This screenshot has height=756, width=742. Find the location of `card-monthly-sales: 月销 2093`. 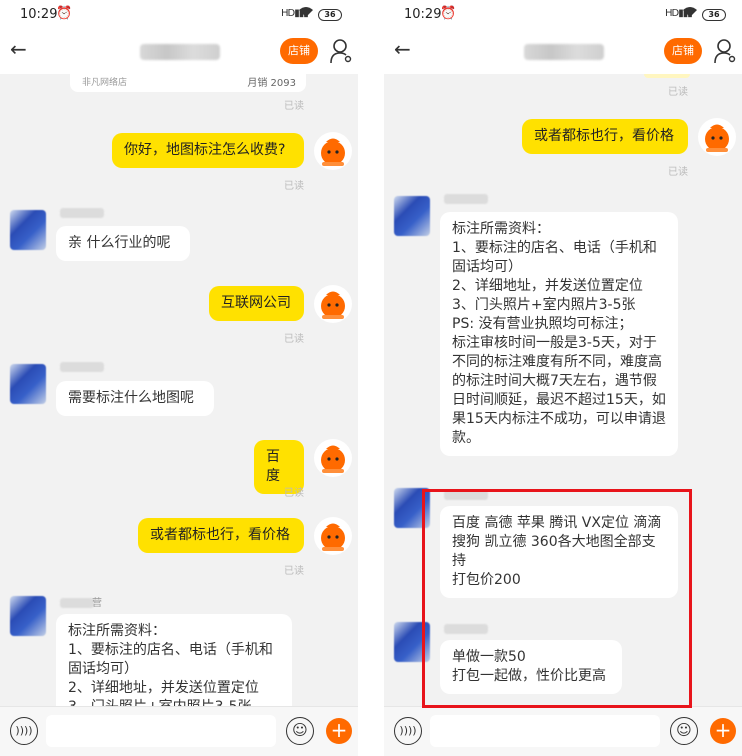

card-monthly-sales: 月销 2093 is located at coordinates (271, 83).